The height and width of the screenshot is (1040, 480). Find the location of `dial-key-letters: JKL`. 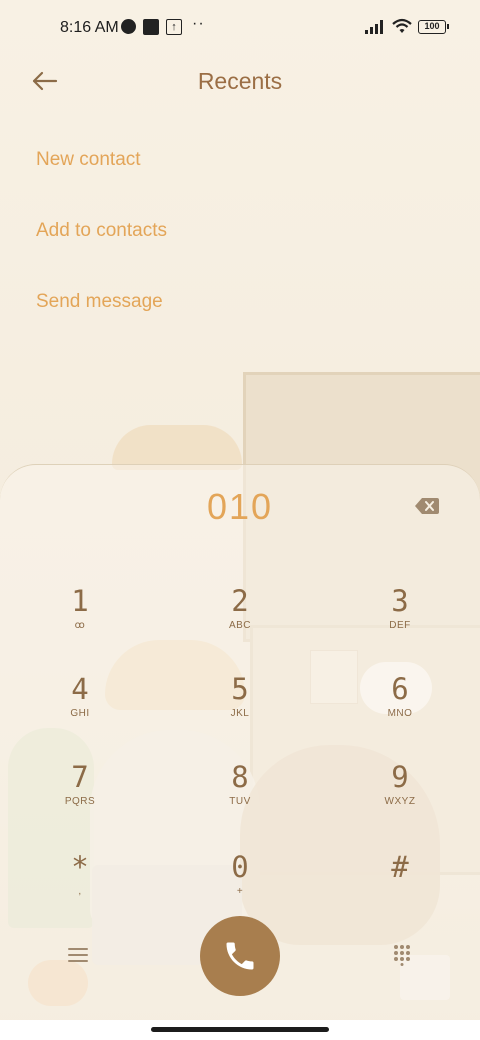

dial-key-letters: JKL is located at coordinates (240, 713).